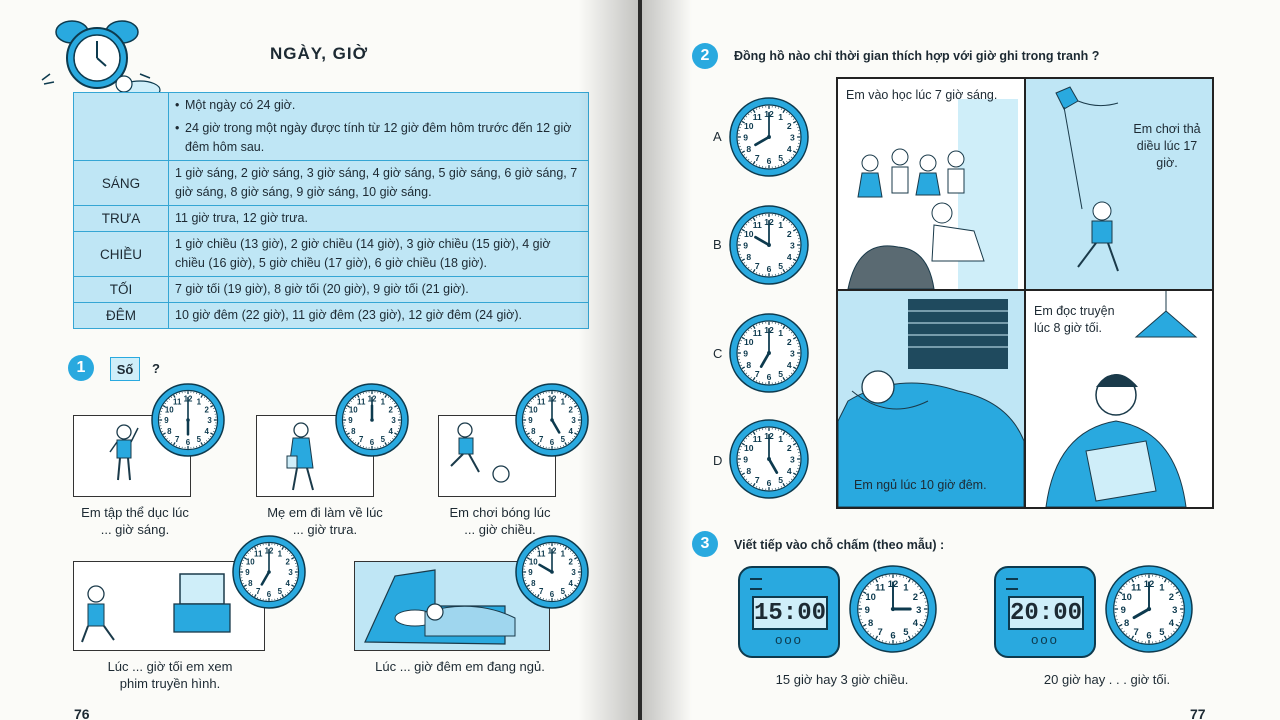 The image size is (1280, 720). I want to click on children-going-to-school-icon, so click(932, 194).